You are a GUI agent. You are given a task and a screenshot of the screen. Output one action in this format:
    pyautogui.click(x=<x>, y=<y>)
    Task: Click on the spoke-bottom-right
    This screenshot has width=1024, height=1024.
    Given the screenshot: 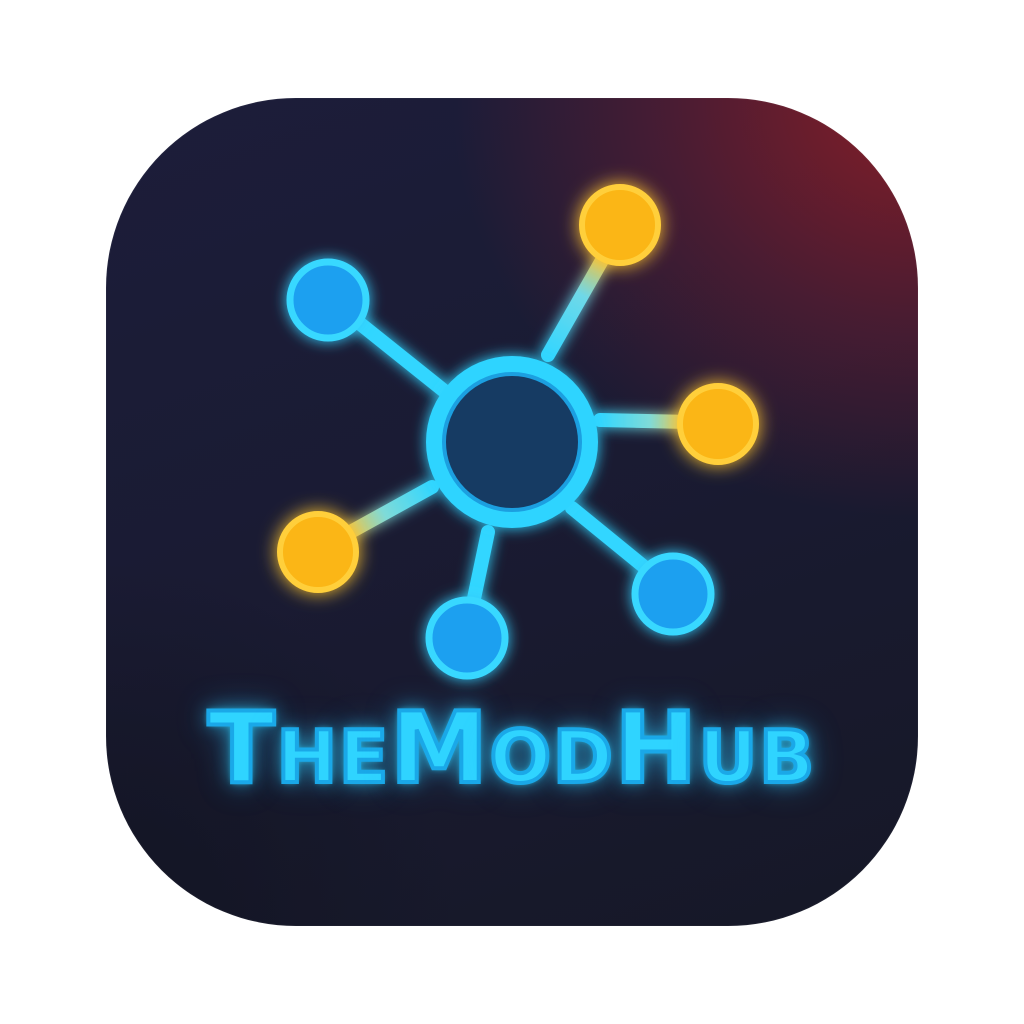 What is the action you would take?
    pyautogui.click(x=610, y=539)
    